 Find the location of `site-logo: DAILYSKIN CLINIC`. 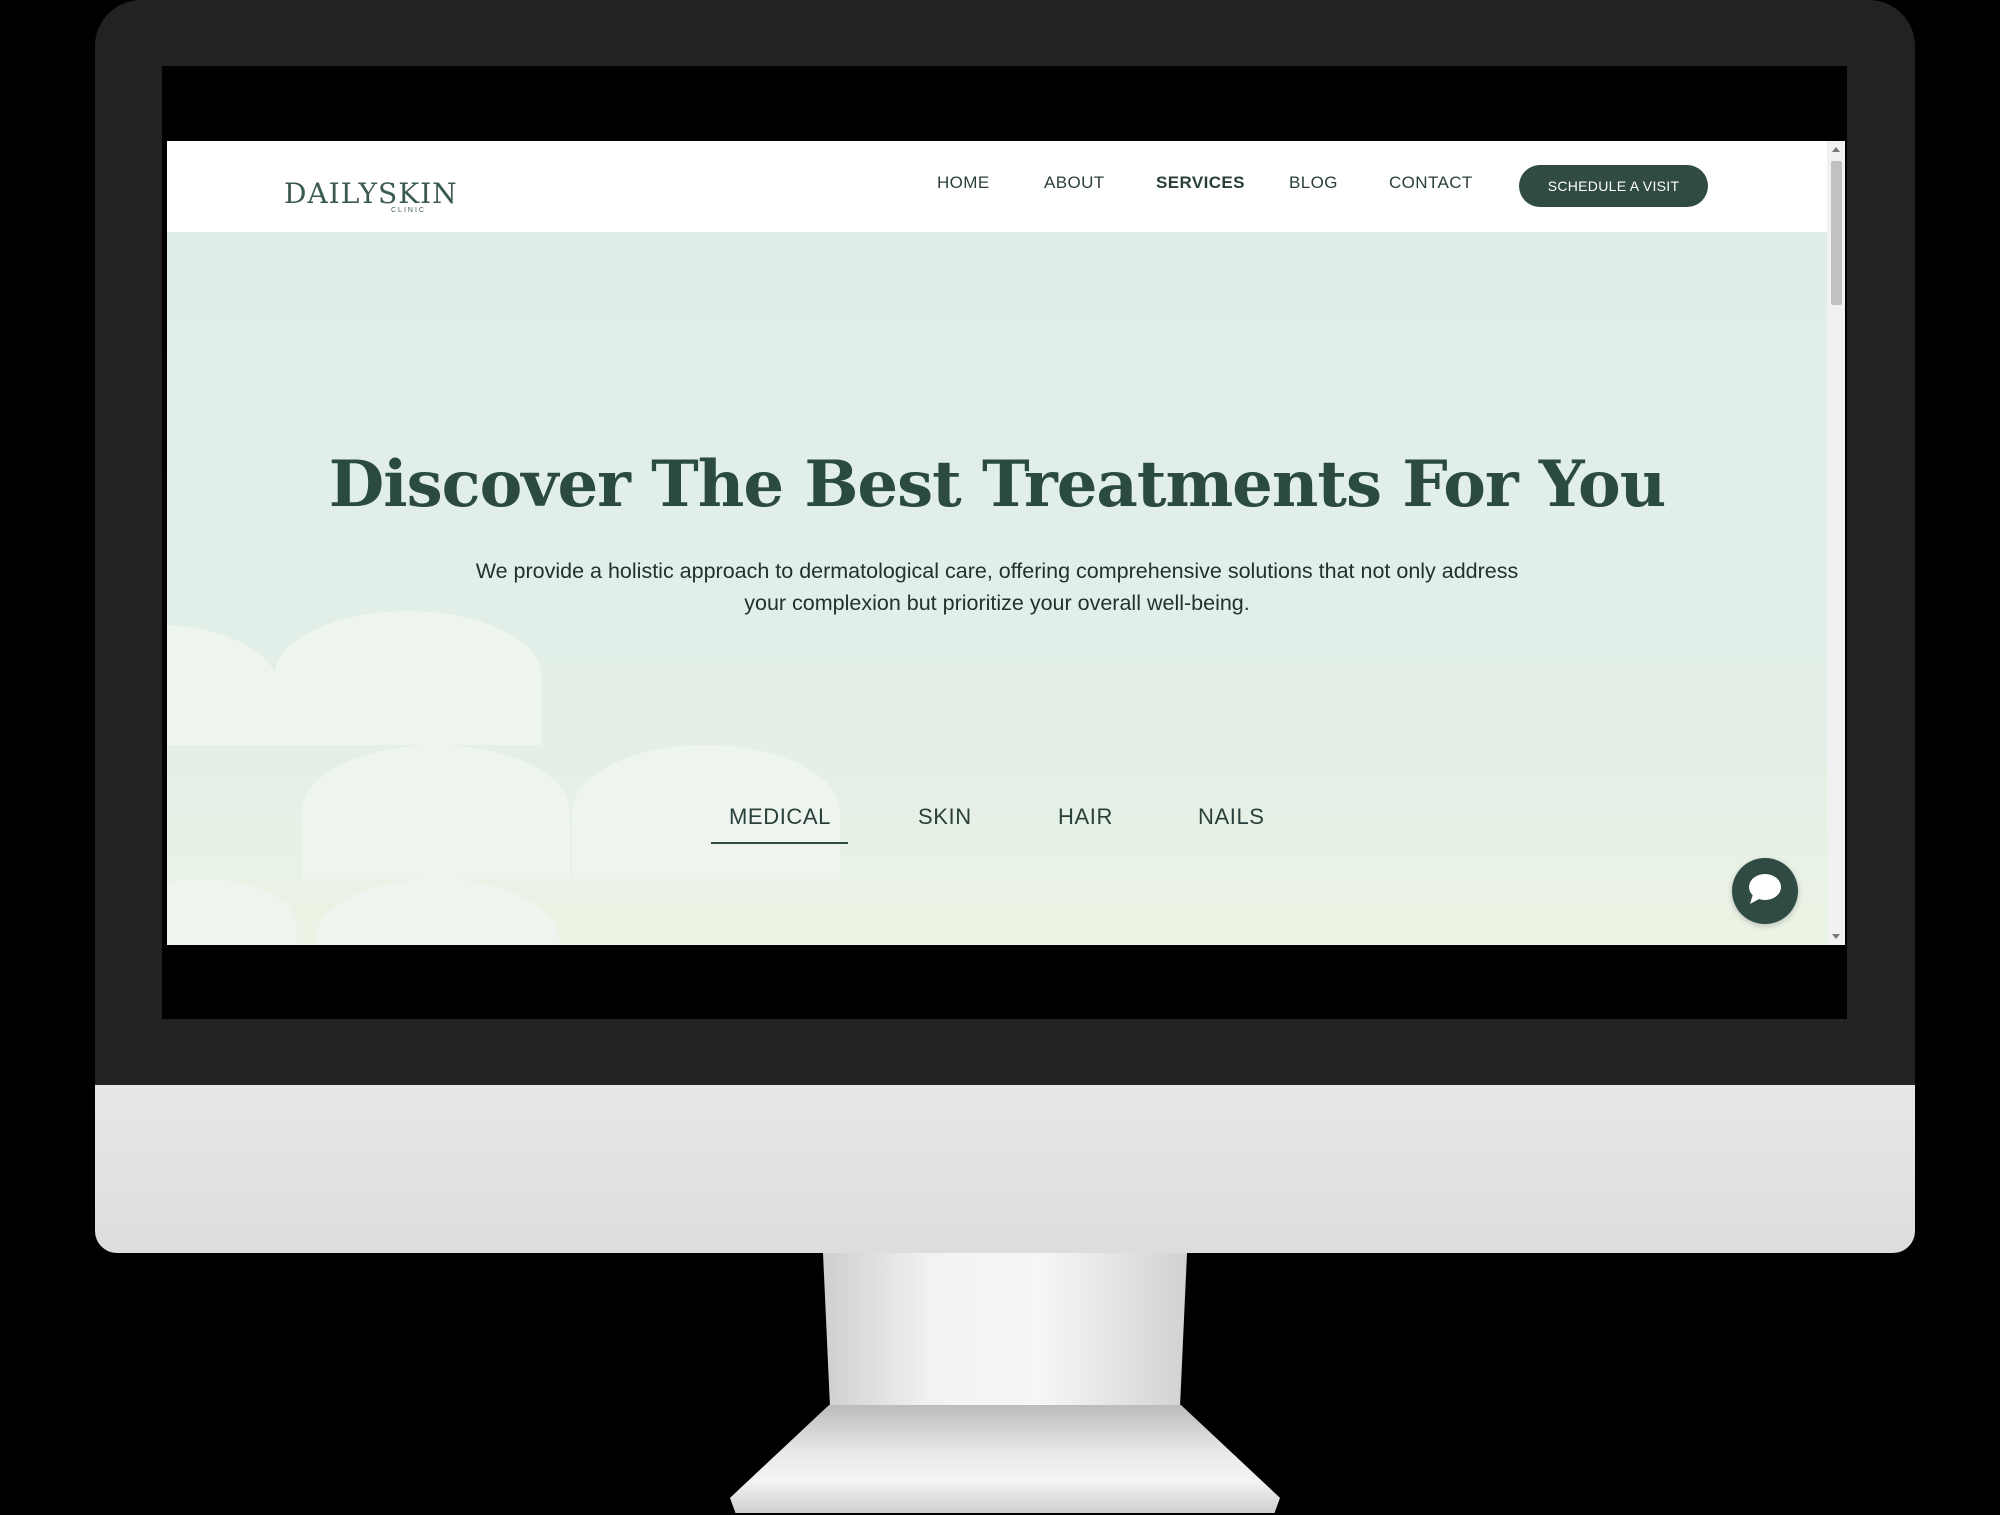

site-logo: DAILYSKIN CLINIC is located at coordinates (370, 196).